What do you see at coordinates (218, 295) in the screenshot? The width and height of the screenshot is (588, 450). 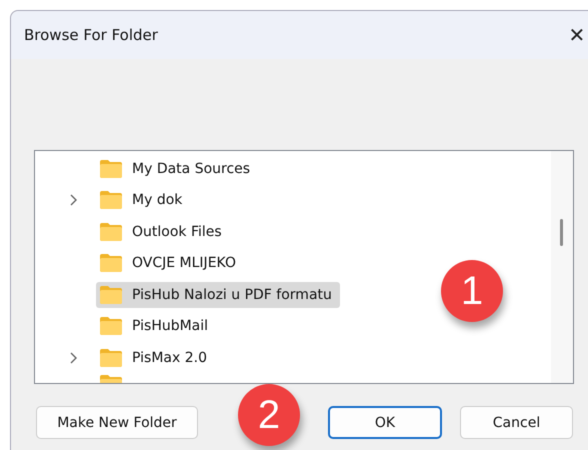 I see `tree-item: PisHub Nalozi u PDF formatu` at bounding box center [218, 295].